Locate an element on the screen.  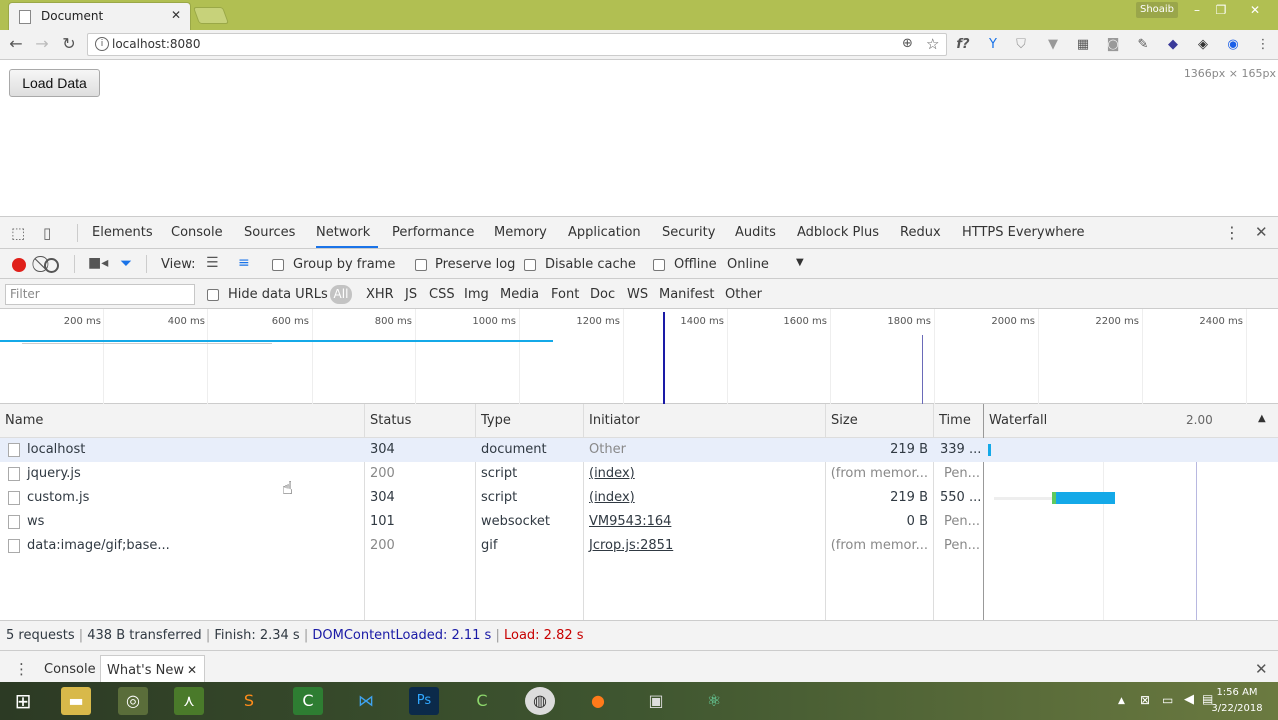
filter-xhr: XHR is located at coordinates (380, 294).